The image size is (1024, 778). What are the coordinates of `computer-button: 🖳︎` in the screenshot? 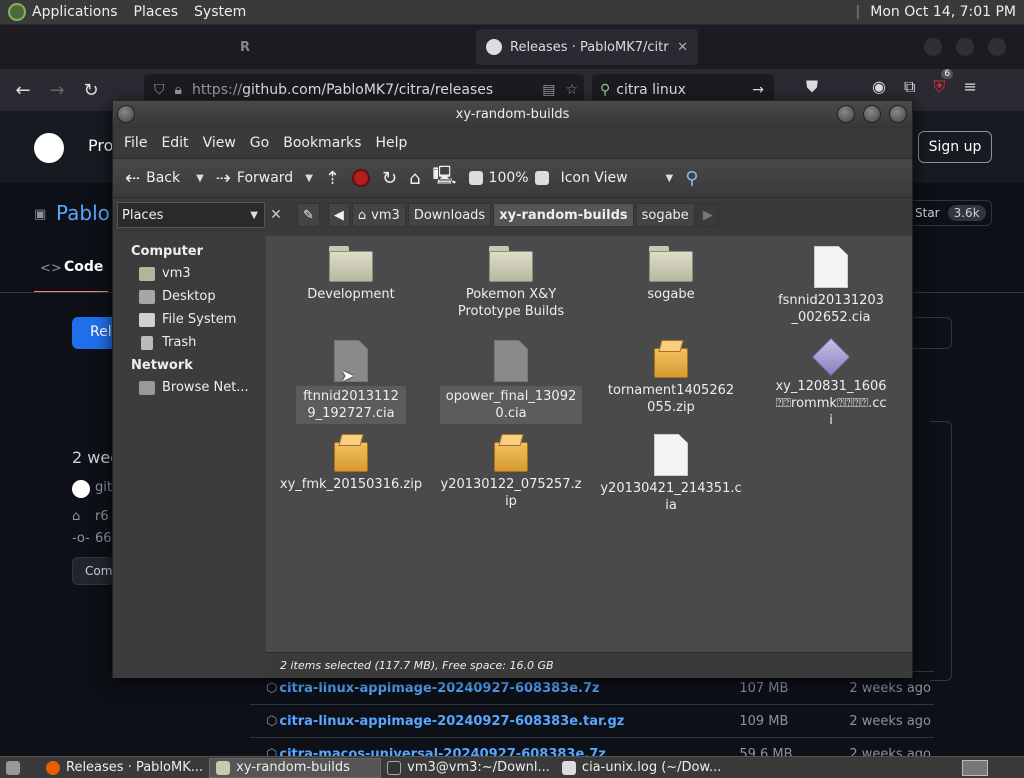 It's located at (445, 178).